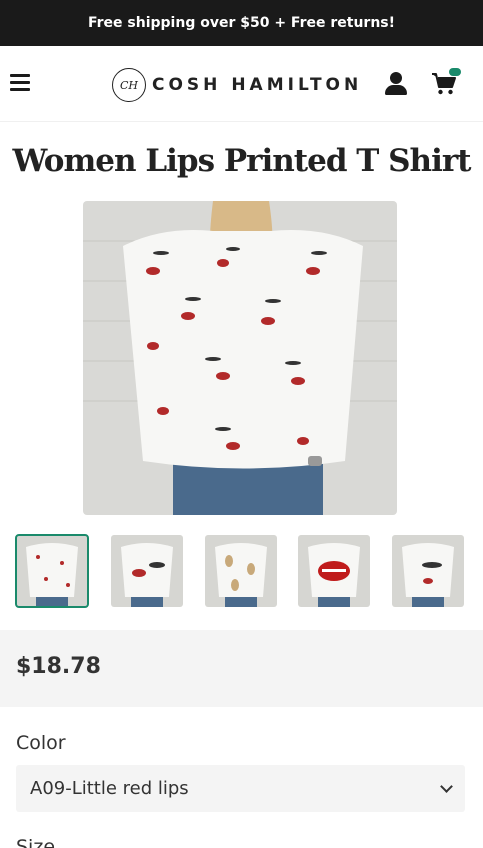 Image resolution: width=483 pixels, height=848 pixels. I want to click on hamburger-menu-icon, so click(20, 83).